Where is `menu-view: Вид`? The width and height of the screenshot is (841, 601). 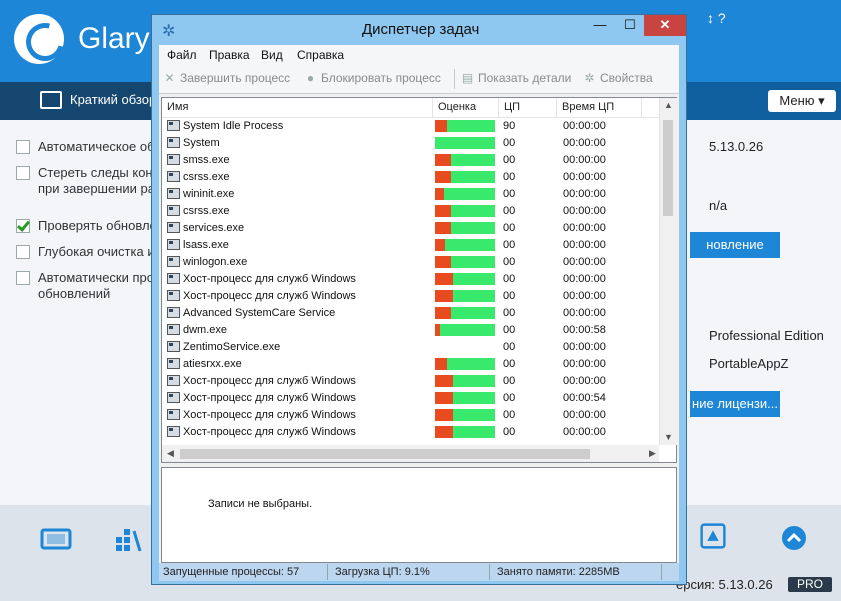 menu-view: Вид is located at coordinates (272, 55).